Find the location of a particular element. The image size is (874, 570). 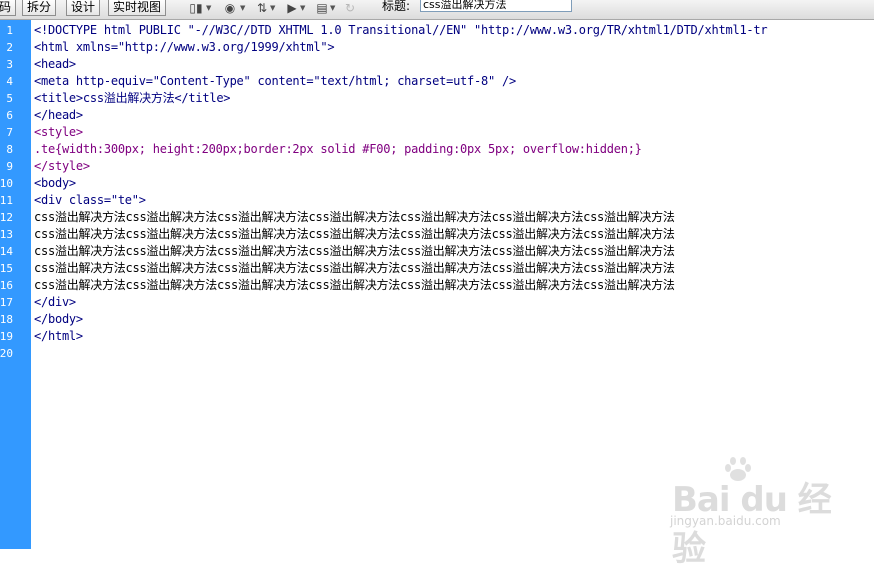

line-number: 7 is located at coordinates (9, 132).